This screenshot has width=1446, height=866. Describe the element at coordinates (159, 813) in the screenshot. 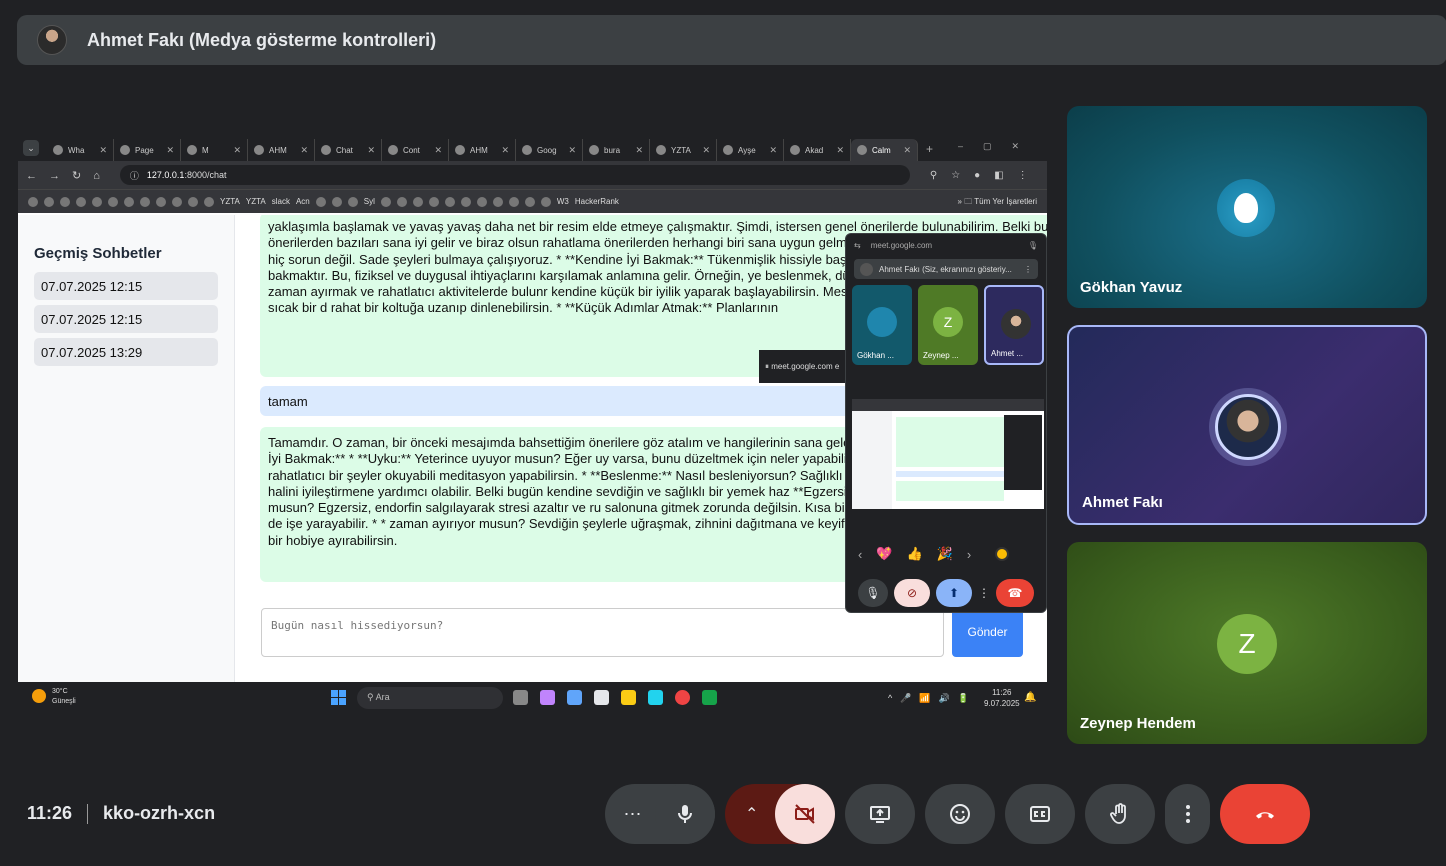

I see `meeting-code: kko-ozrh-xcn` at that location.